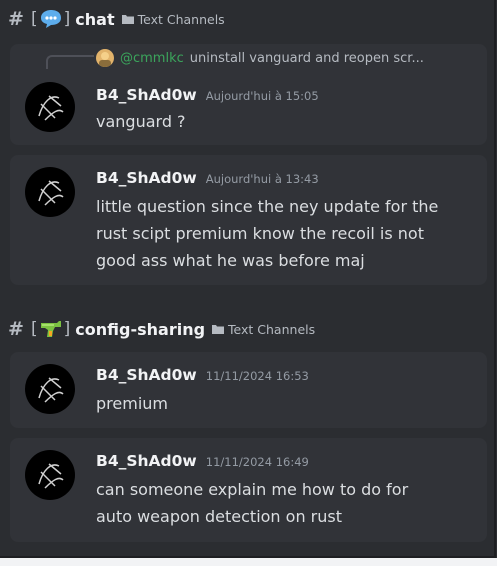 This screenshot has height=566, width=497. What do you see at coordinates (262, 179) in the screenshot?
I see `message-timestamp: Aujourd'hui à 13:43` at bounding box center [262, 179].